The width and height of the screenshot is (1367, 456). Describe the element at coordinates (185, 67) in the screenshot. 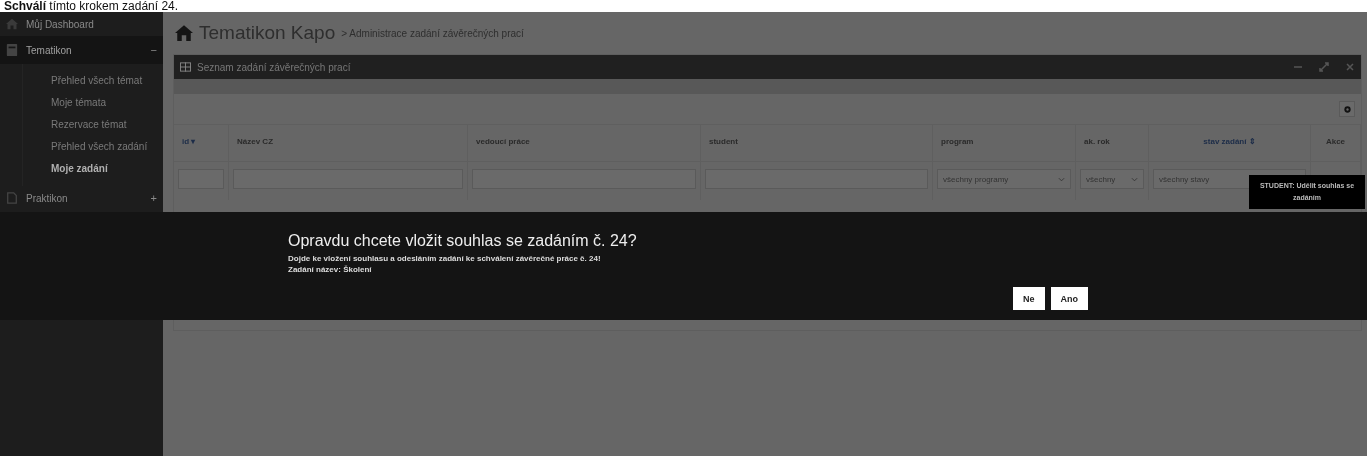

I see `table-icon` at that location.